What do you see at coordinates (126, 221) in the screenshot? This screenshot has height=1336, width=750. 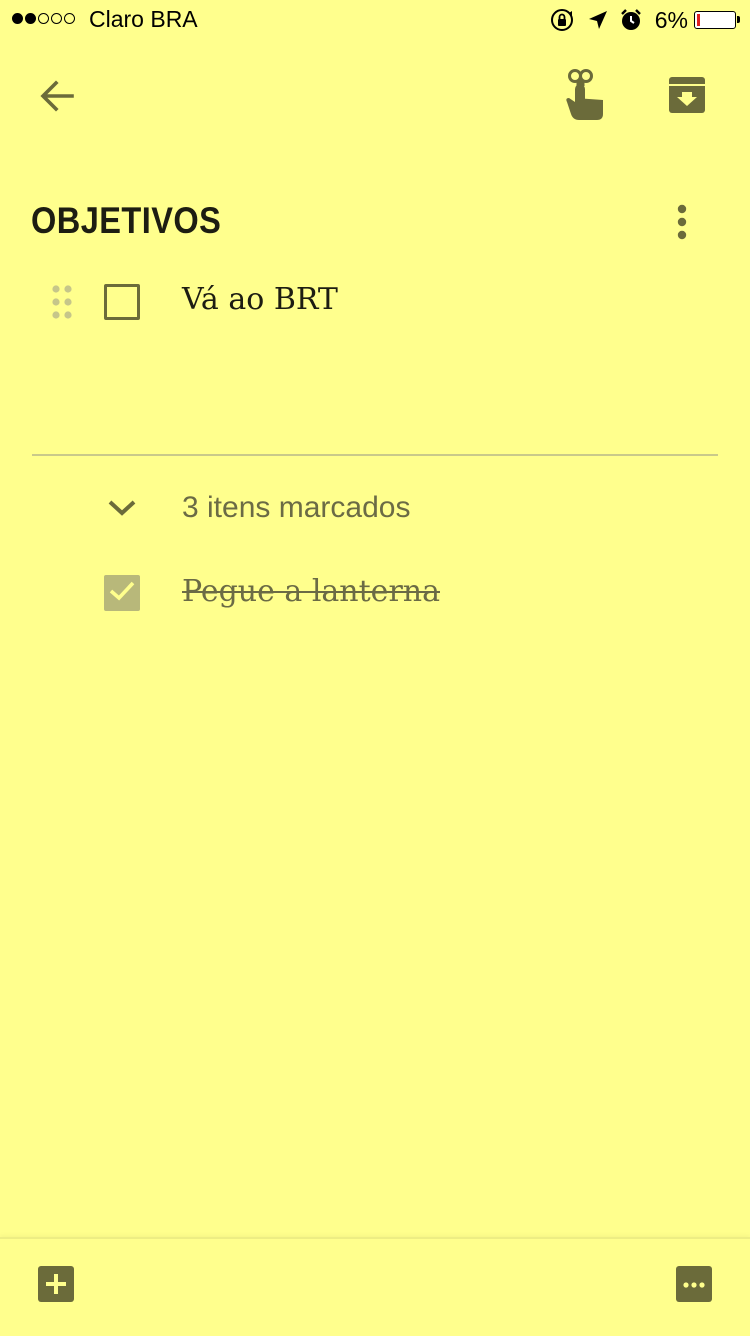 I see `note-title: OBJETIVOS` at bounding box center [126, 221].